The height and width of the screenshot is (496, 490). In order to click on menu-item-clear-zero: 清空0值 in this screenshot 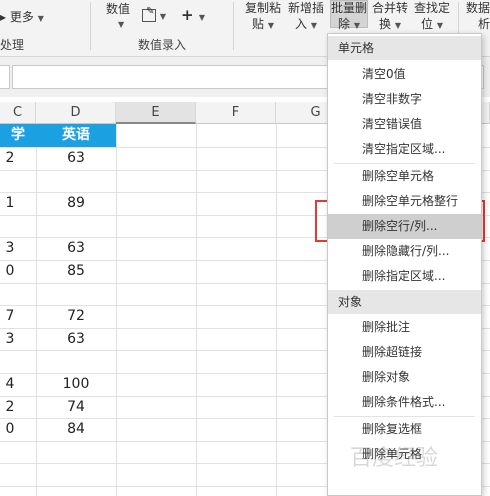, I will do `click(404, 74)`.